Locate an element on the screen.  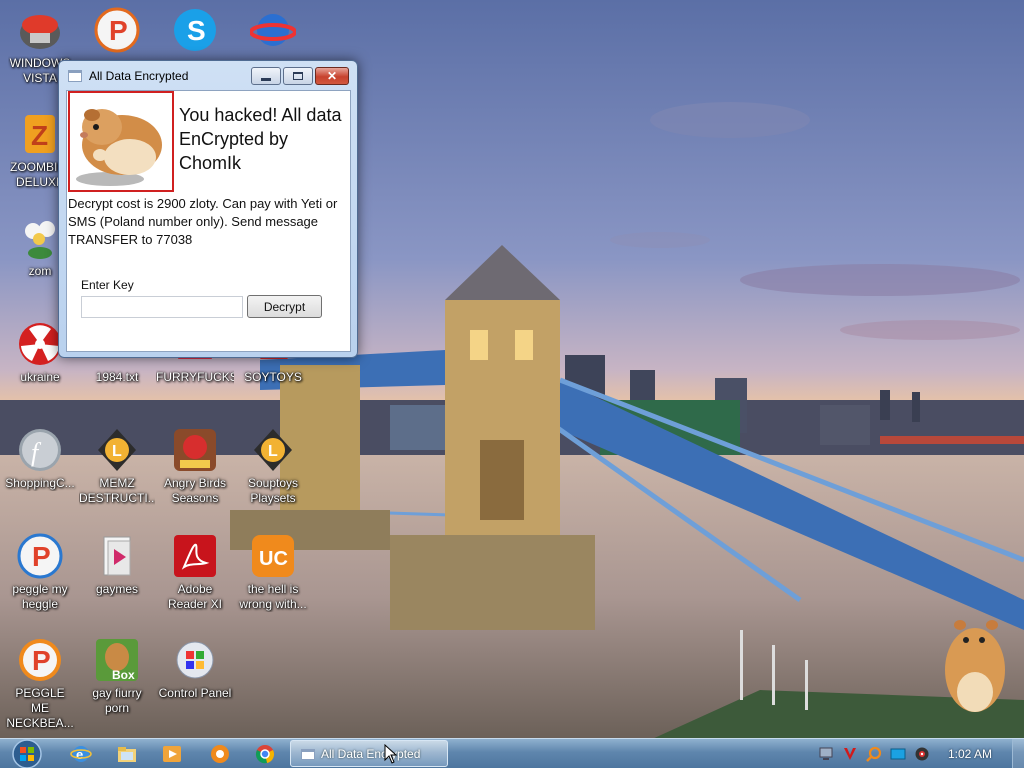
antivirus-tray-icon is located at coordinates (850, 754).